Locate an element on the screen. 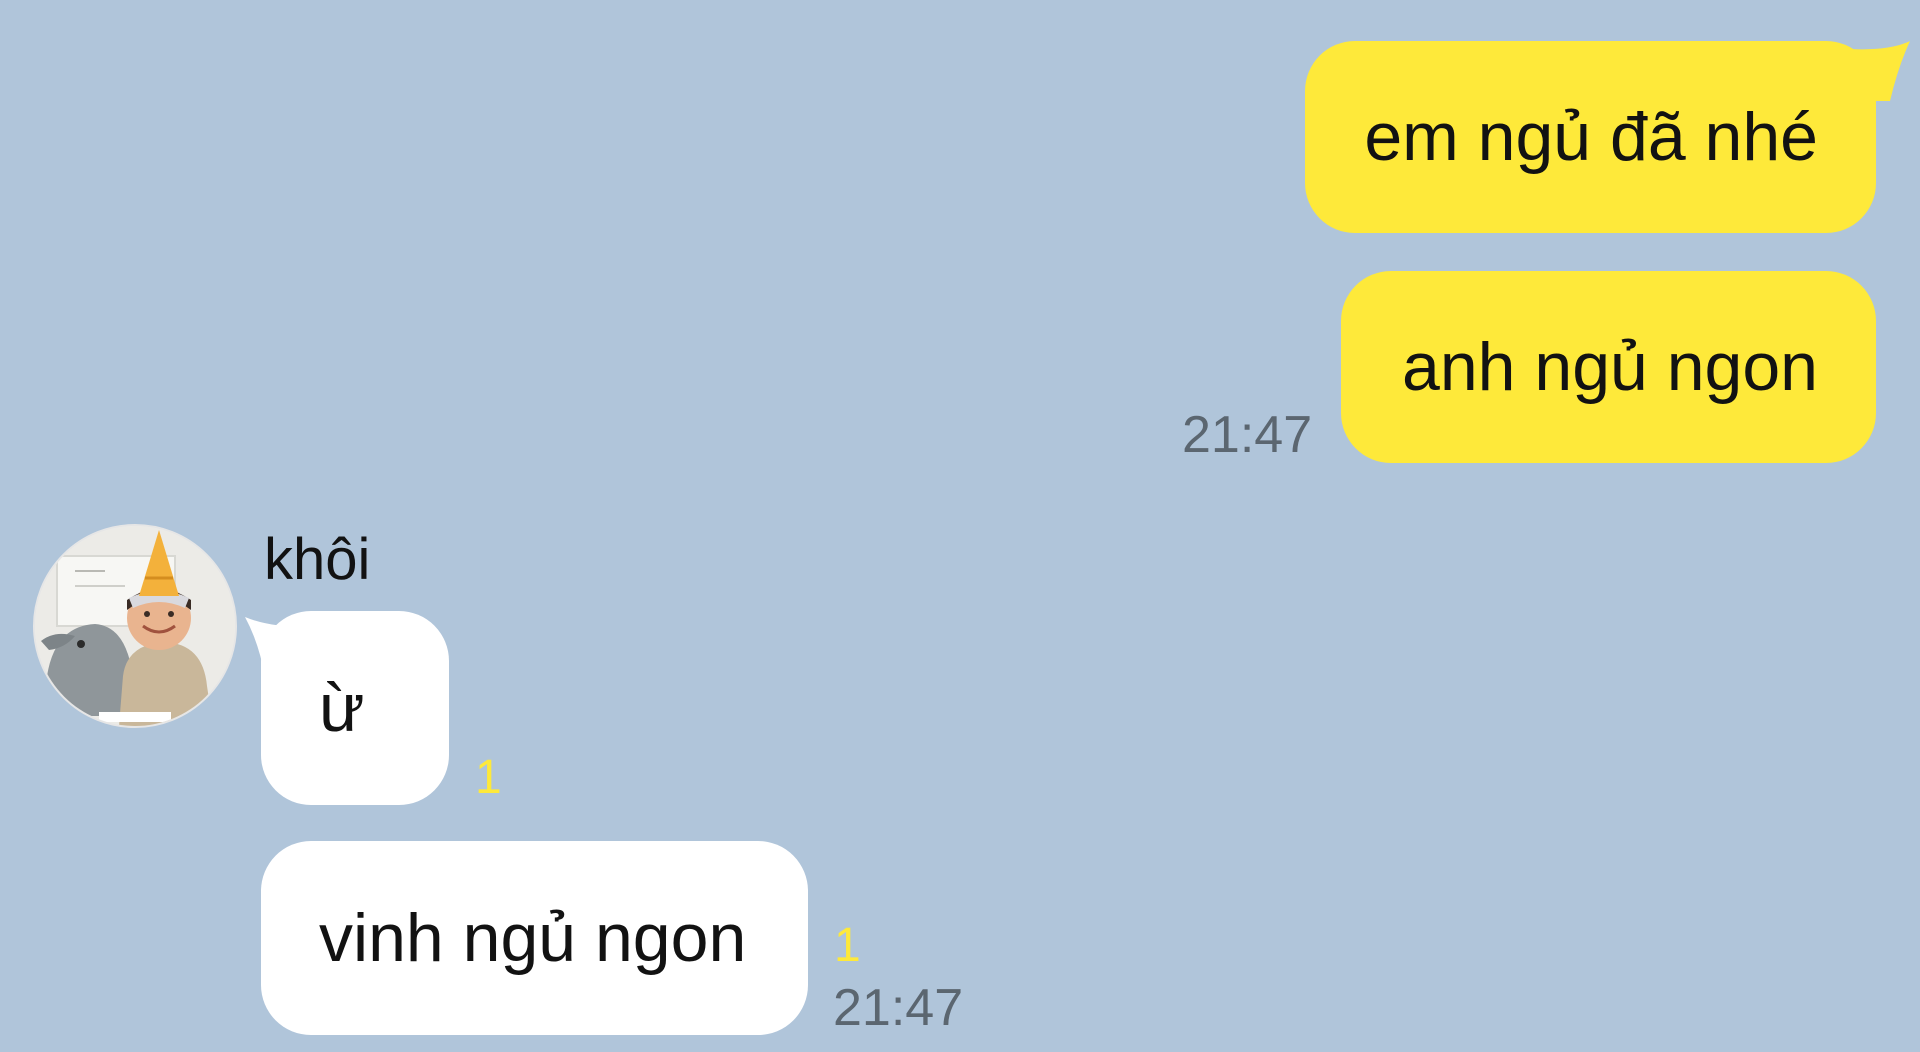 The image size is (1920, 1052). message-text: vinh ngủ ngon is located at coordinates (533, 938).